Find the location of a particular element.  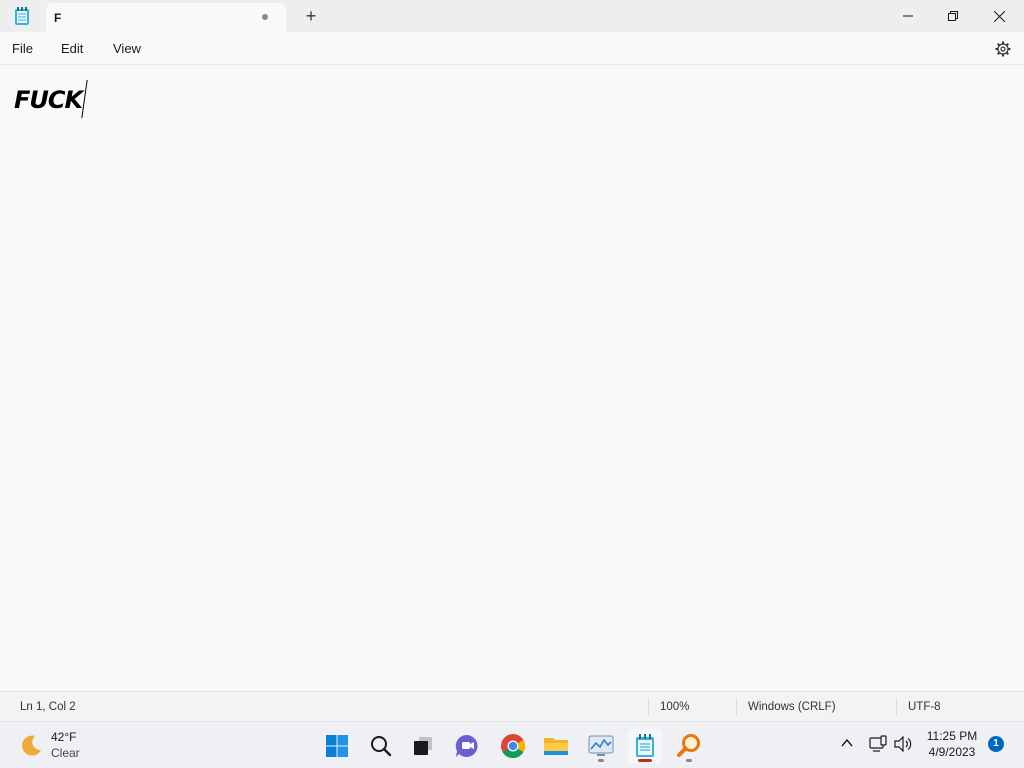

close-button is located at coordinates (999, 16).